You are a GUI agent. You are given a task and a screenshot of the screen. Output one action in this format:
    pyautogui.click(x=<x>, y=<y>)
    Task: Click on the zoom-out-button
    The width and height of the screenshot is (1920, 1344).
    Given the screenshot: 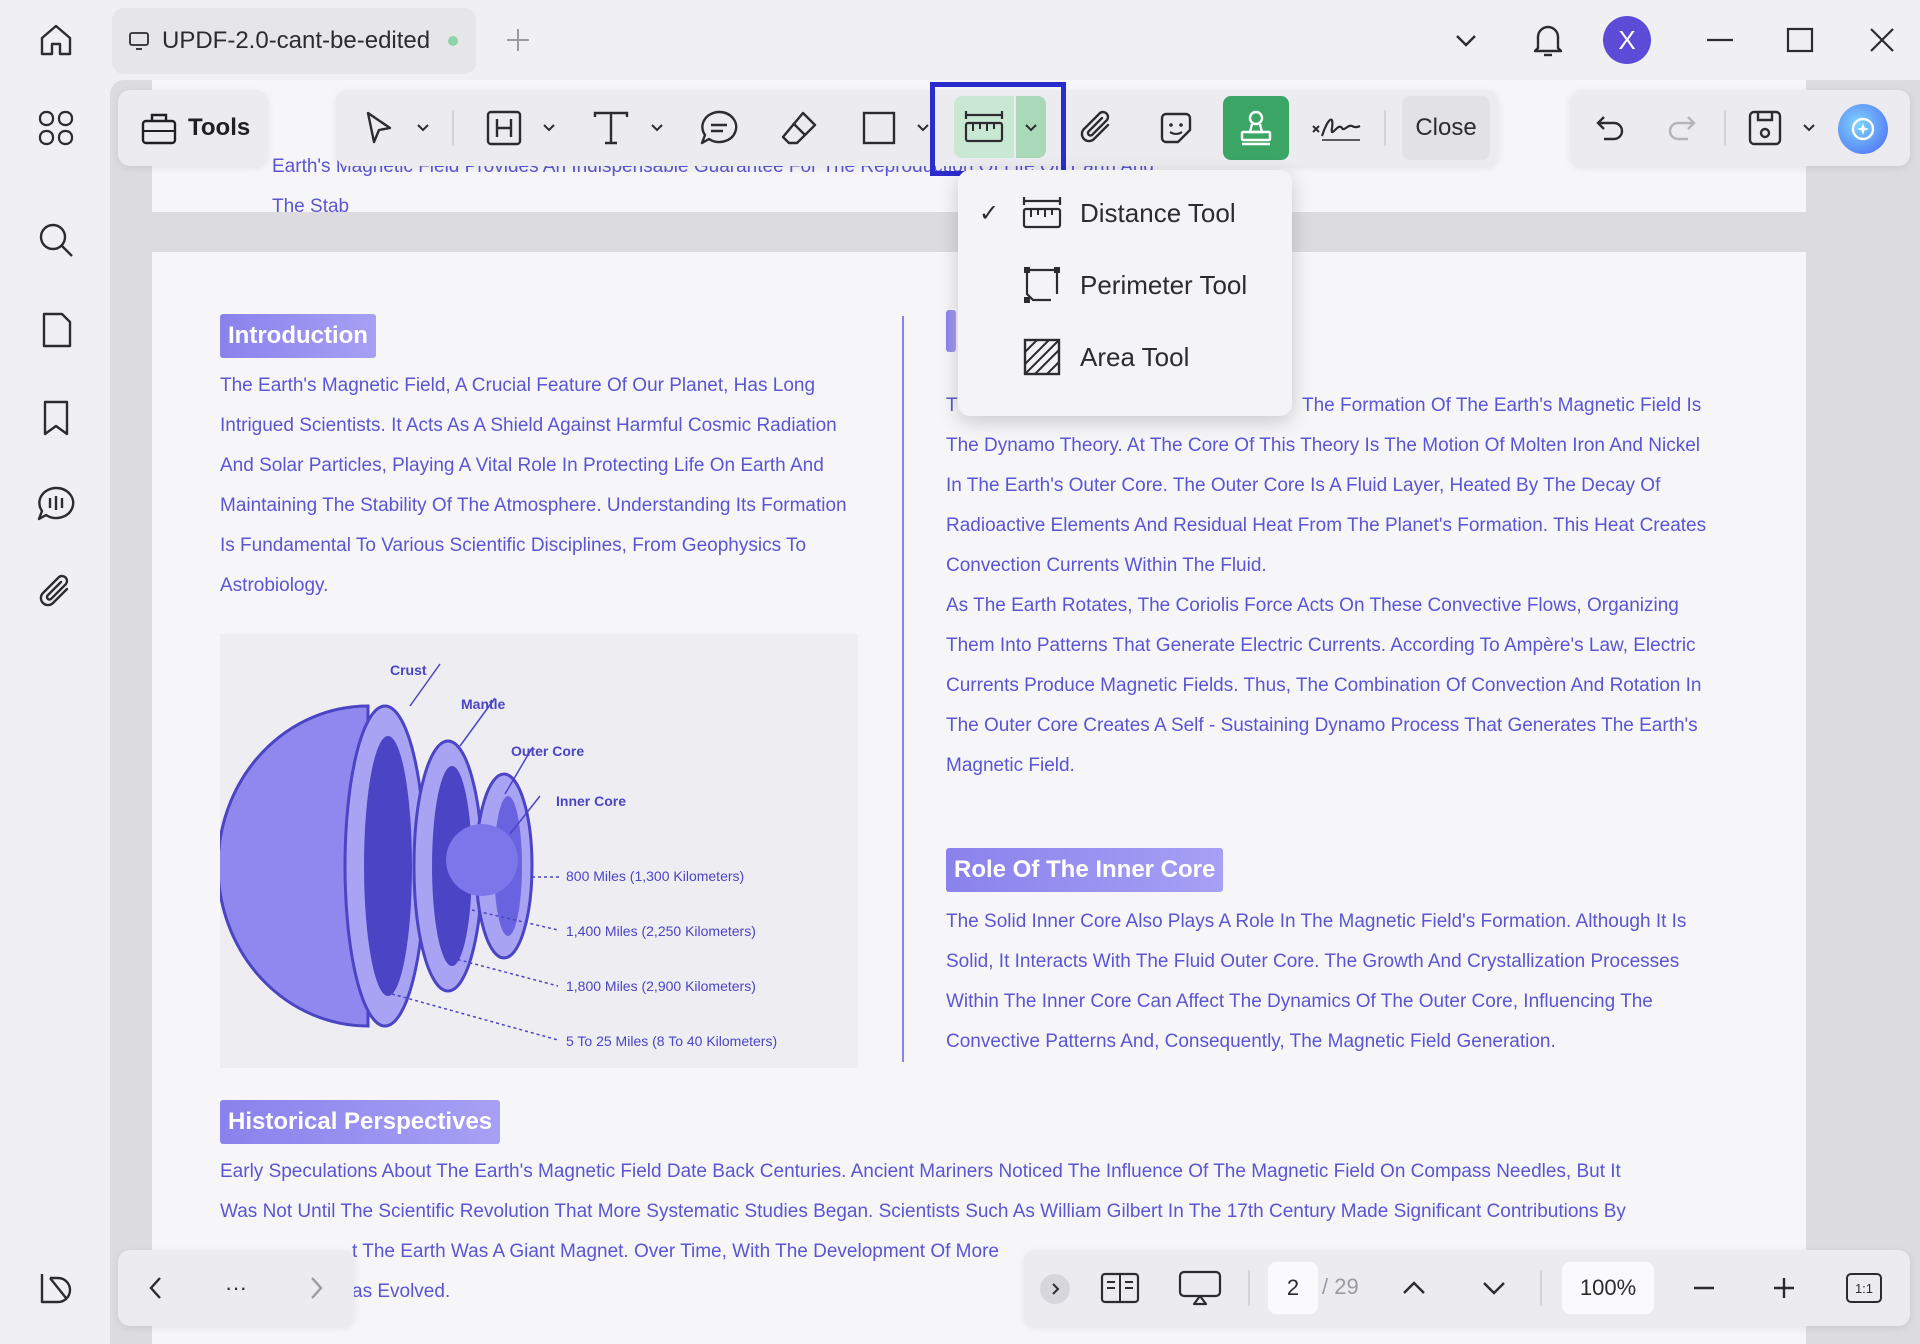 What is the action you would take?
    pyautogui.click(x=1704, y=1288)
    